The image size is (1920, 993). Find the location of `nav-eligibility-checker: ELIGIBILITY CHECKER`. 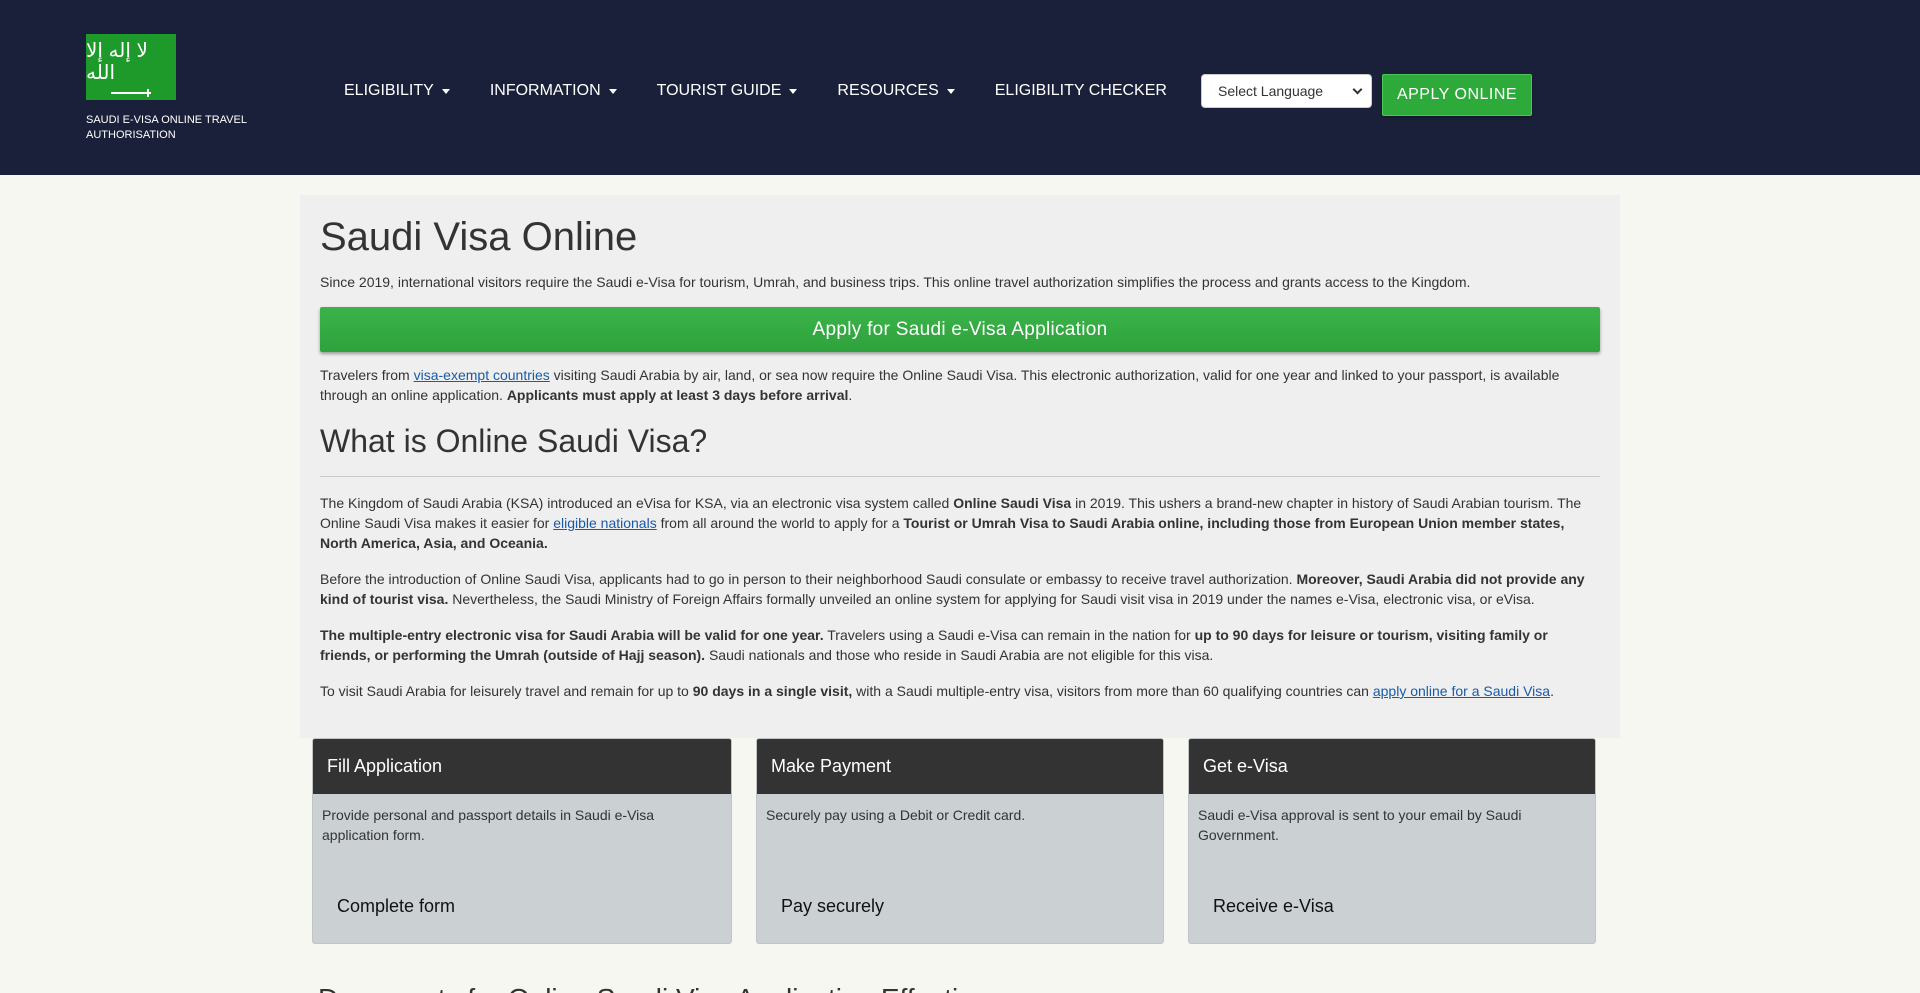

nav-eligibility-checker: ELIGIBILITY CHECKER is located at coordinates (1081, 91).